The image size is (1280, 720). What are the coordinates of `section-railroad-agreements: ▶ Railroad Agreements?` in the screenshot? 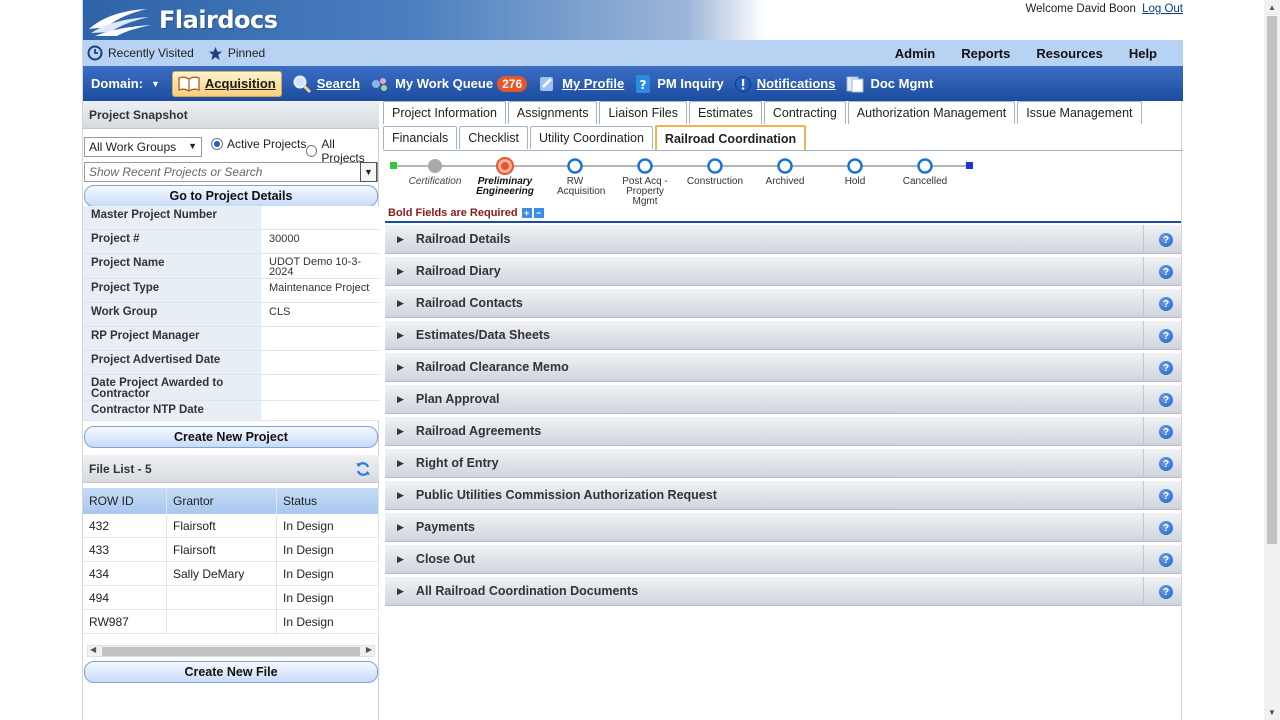 It's located at (783, 431).